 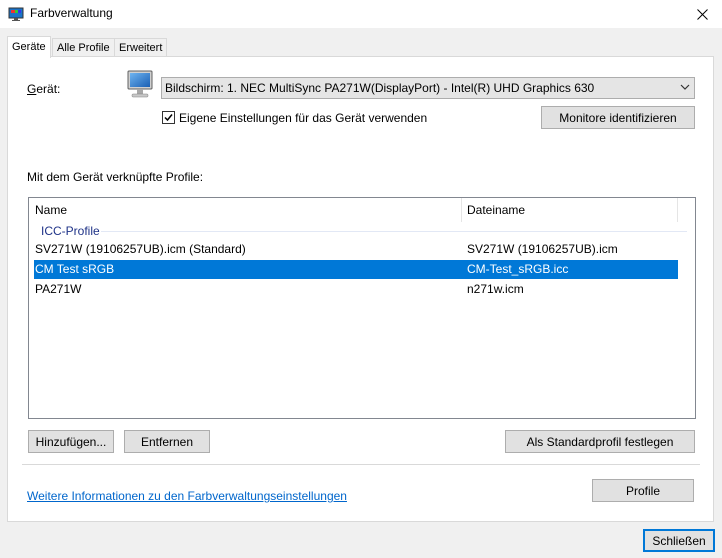 I want to click on profile-filename: SV271W (19106257UB).icm, so click(x=542, y=249).